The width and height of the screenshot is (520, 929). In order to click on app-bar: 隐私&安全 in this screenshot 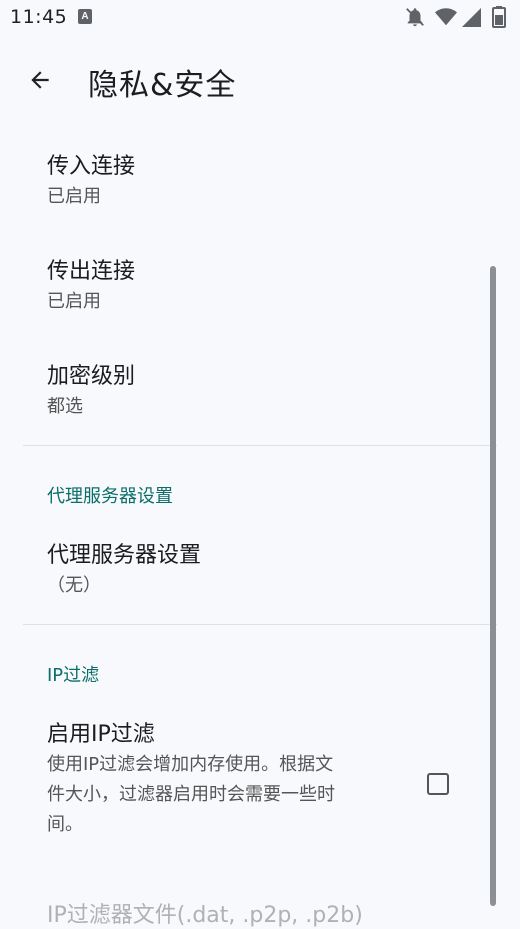, I will do `click(260, 82)`.